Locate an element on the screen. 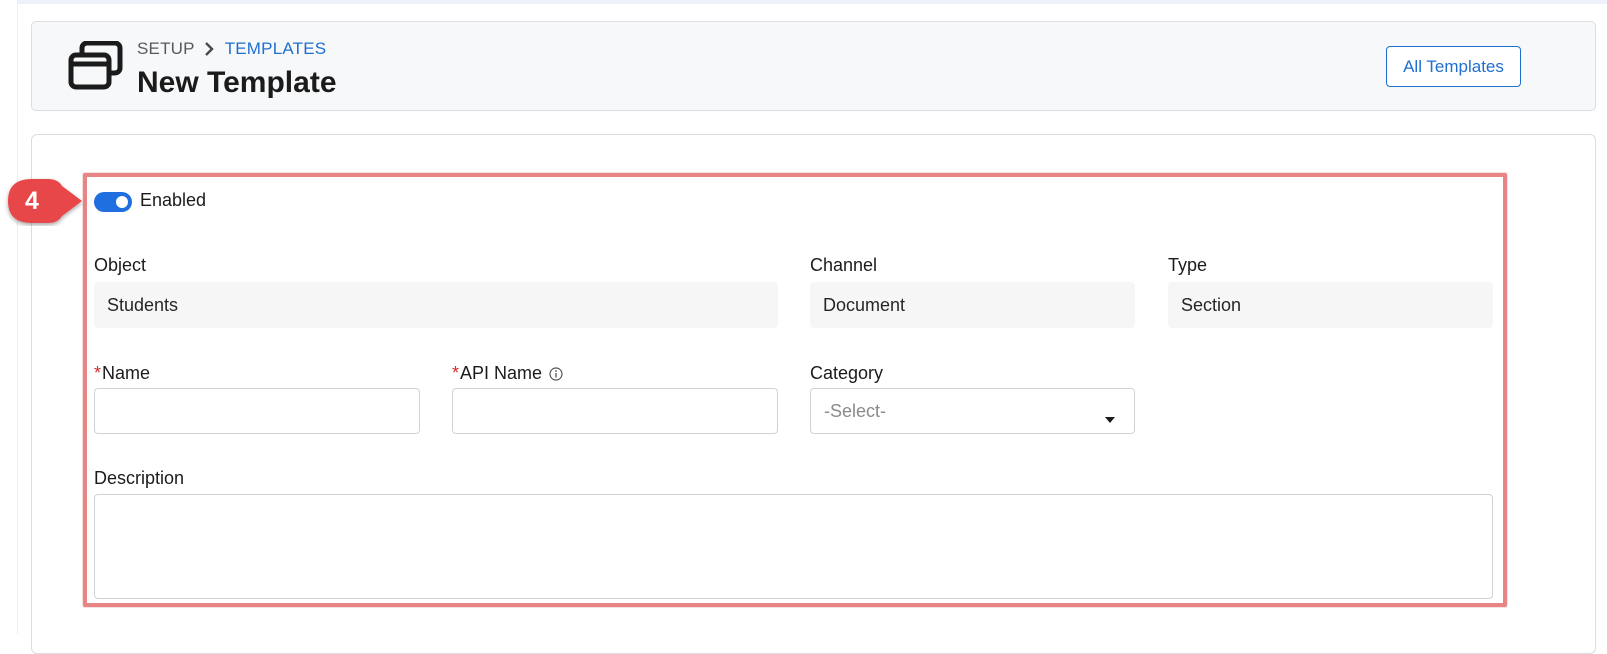 The width and height of the screenshot is (1607, 654). breadcrumb-templates: TEMPLATES is located at coordinates (276, 49).